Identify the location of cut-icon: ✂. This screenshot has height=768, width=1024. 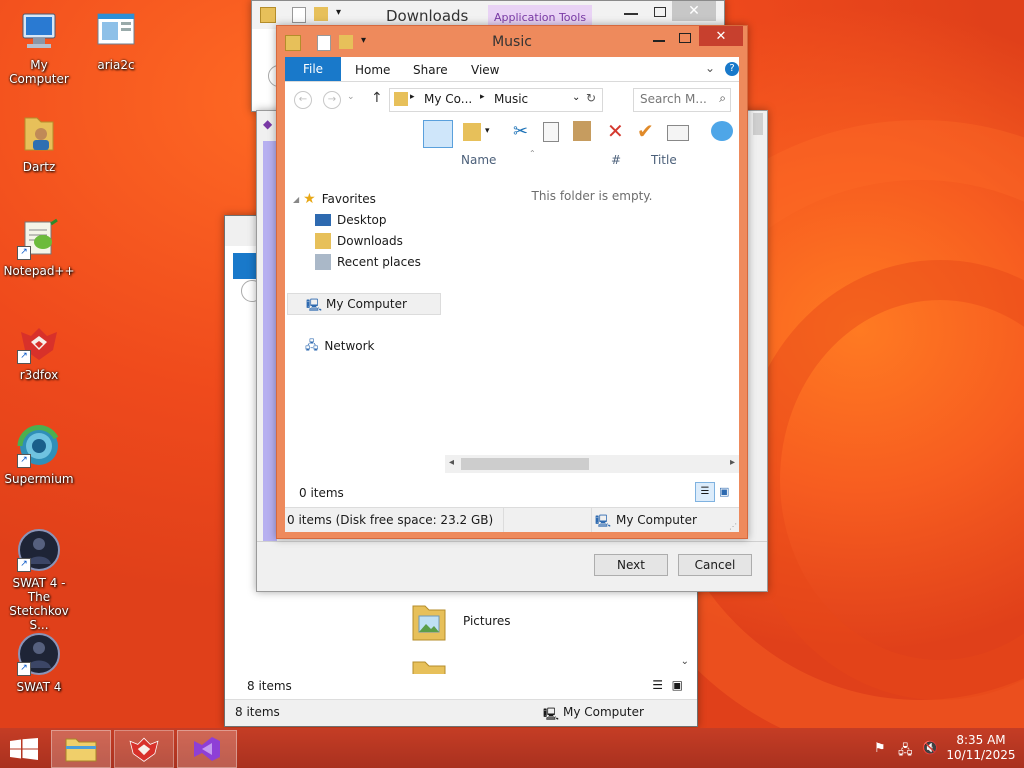
(520, 131).